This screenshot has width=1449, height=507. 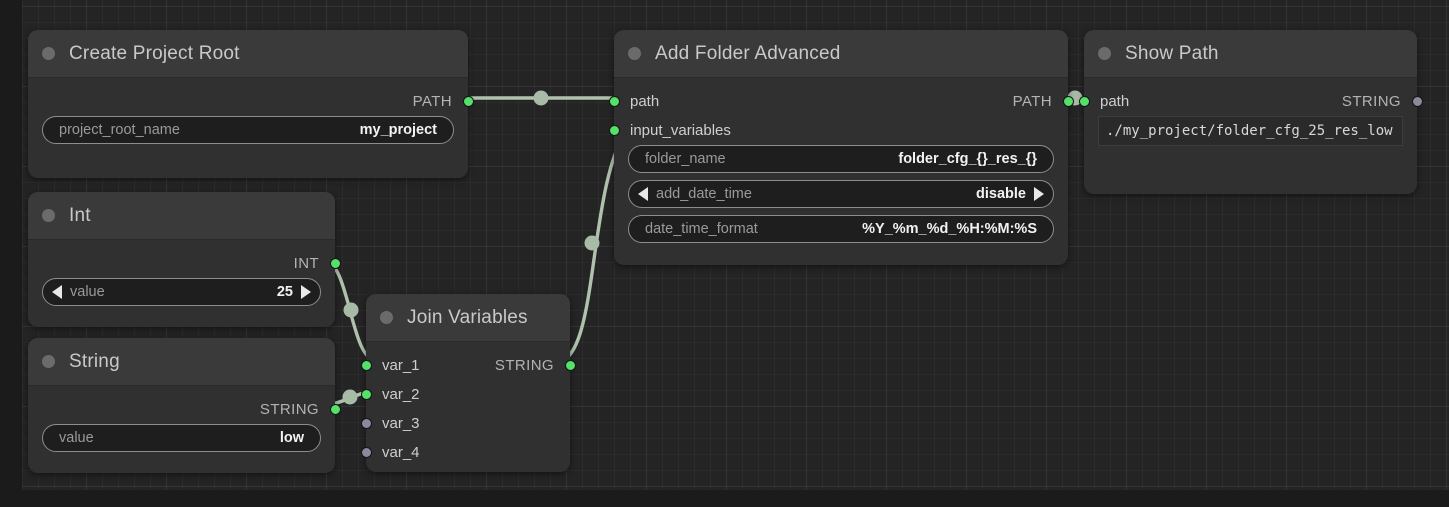 I want to click on widget-value: disable, so click(x=1001, y=194).